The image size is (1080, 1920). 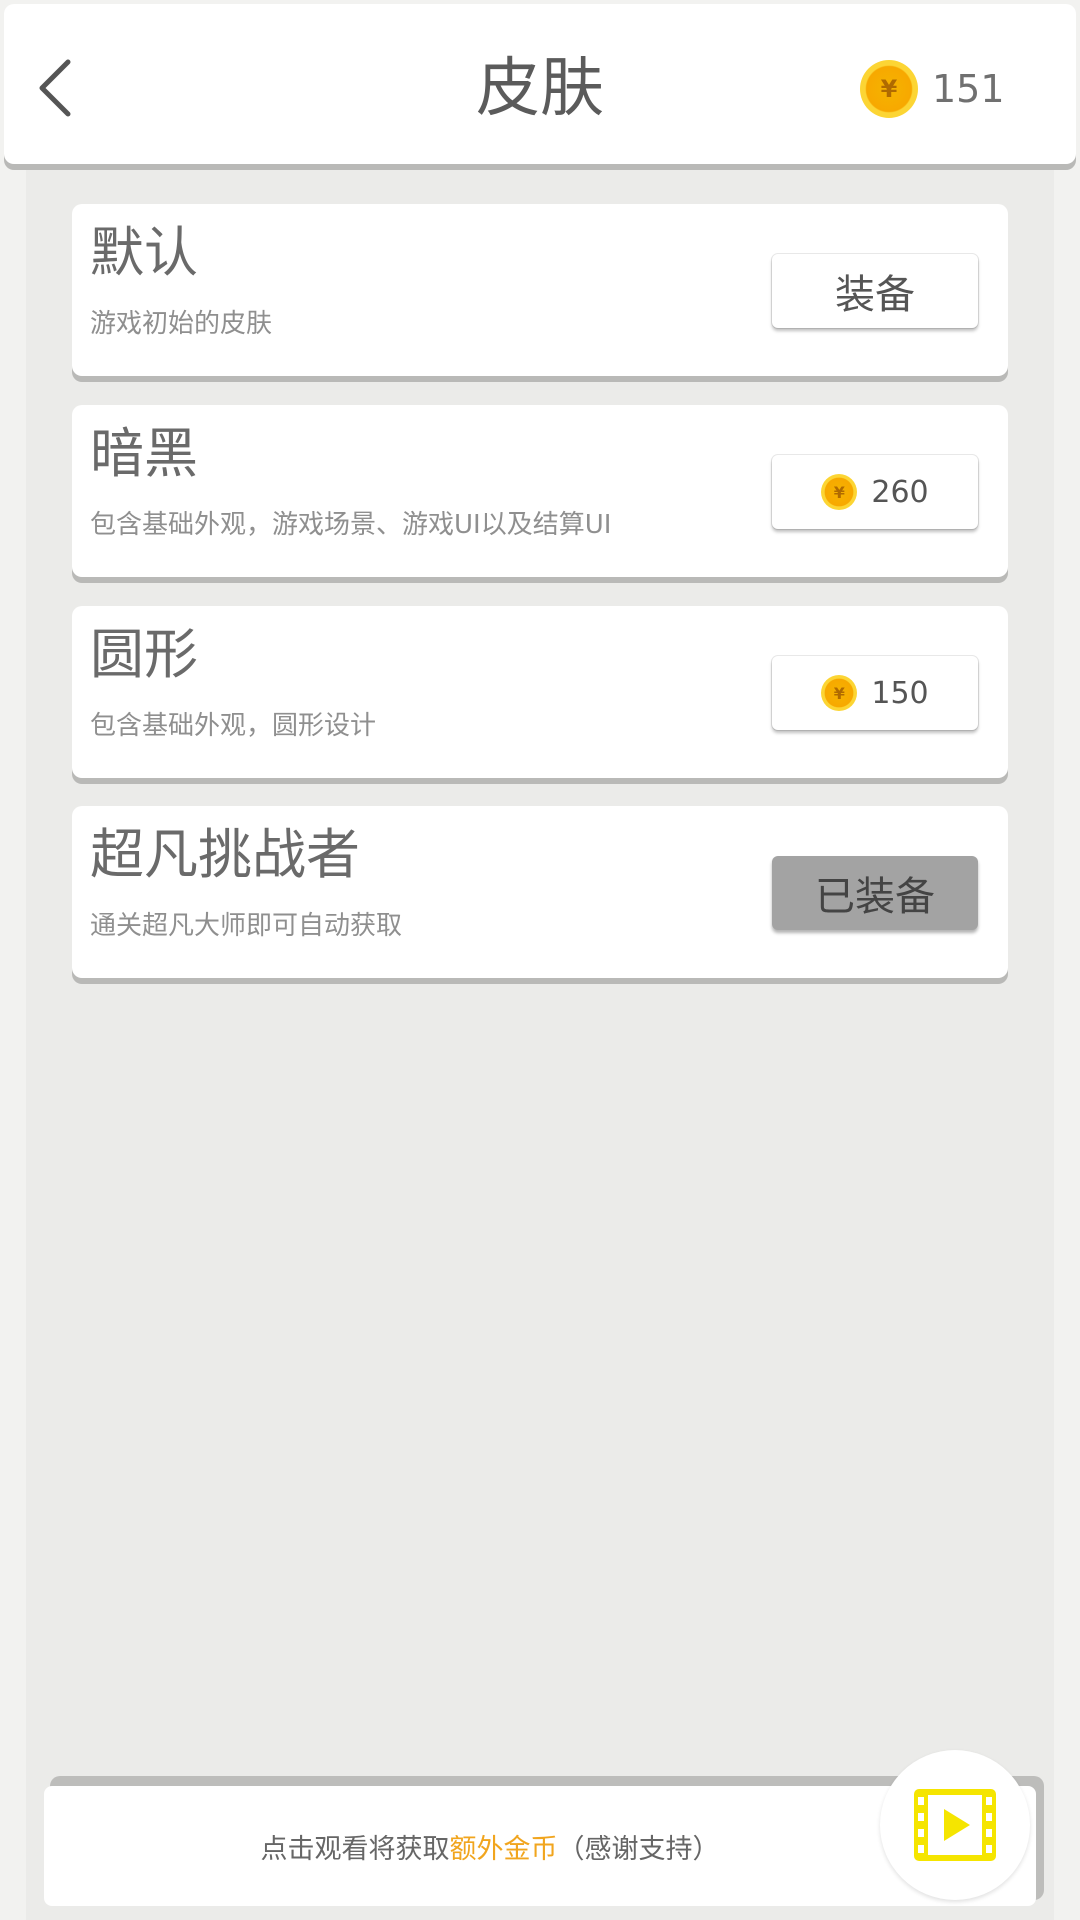 I want to click on film-play-icon, so click(x=955, y=1825).